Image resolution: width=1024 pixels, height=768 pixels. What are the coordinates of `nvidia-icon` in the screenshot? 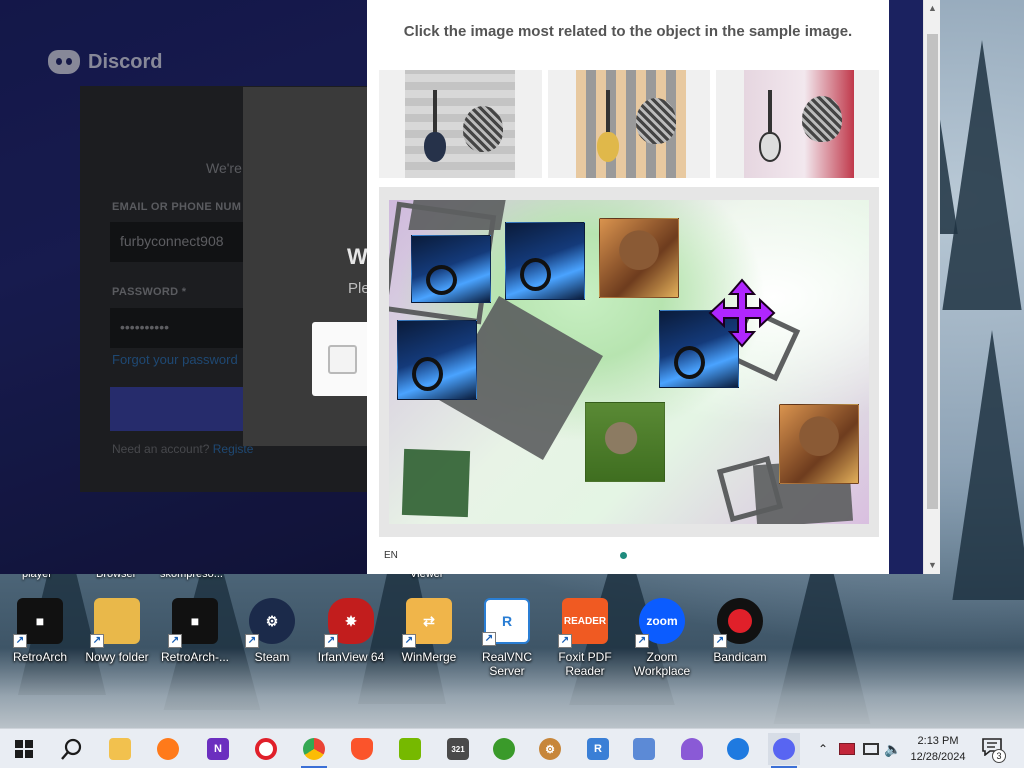 It's located at (410, 749).